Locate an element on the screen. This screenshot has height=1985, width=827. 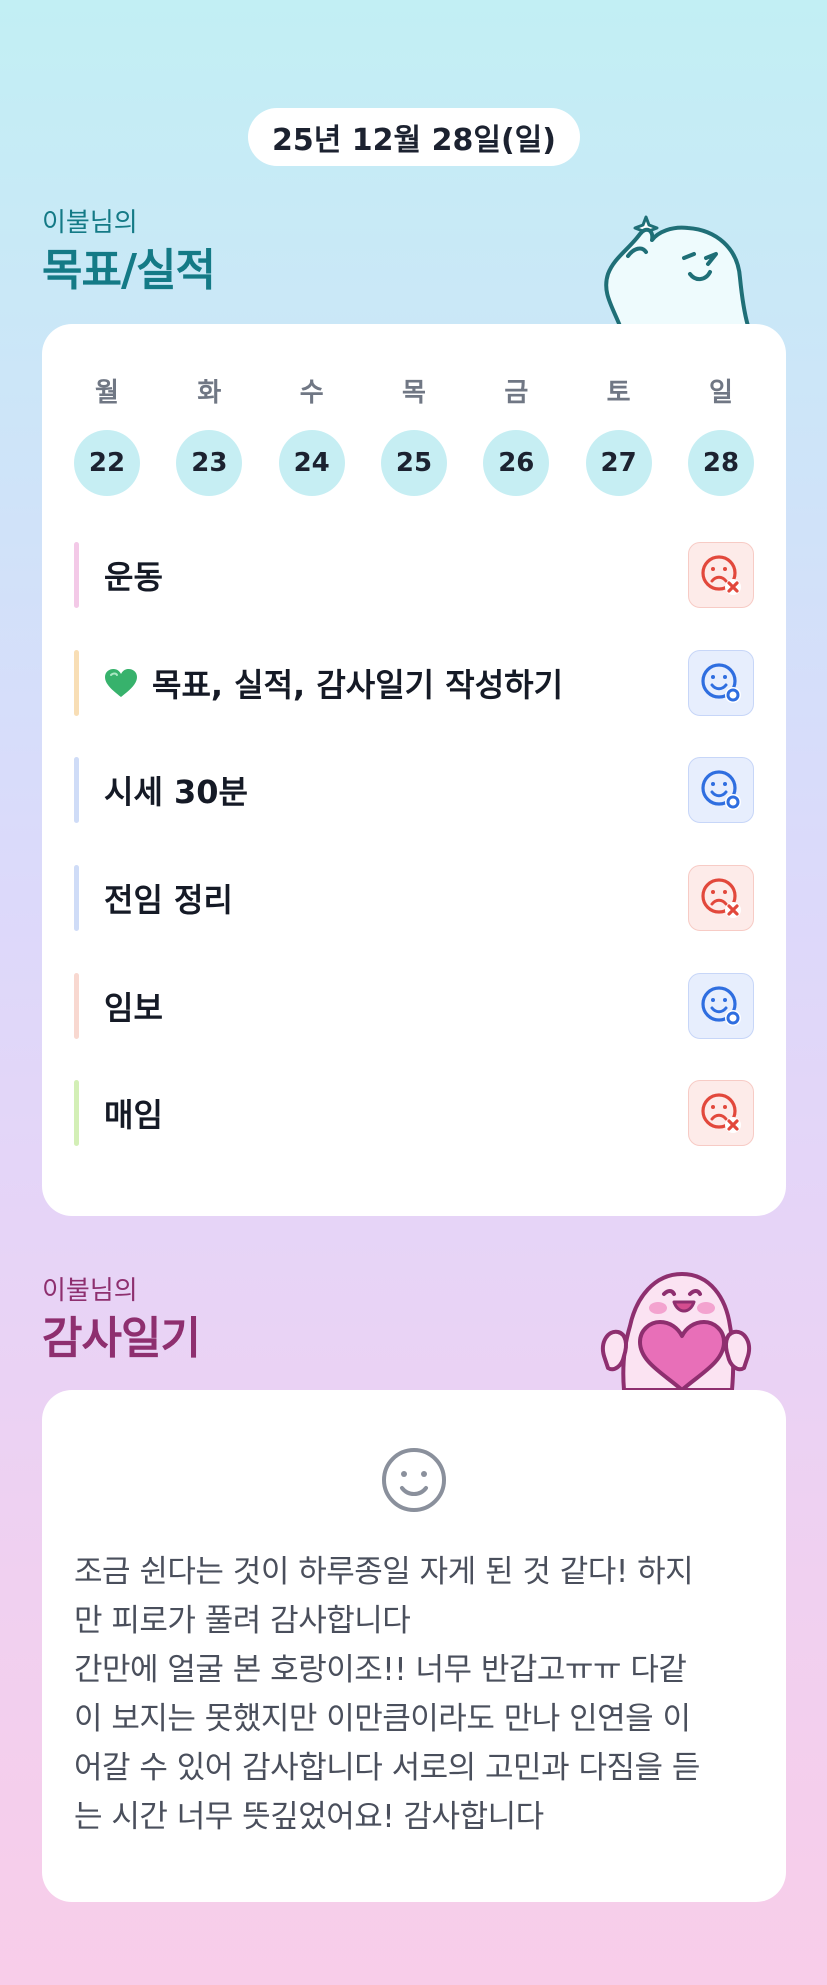
goal-row: 시세 30분 is located at coordinates (414, 791).